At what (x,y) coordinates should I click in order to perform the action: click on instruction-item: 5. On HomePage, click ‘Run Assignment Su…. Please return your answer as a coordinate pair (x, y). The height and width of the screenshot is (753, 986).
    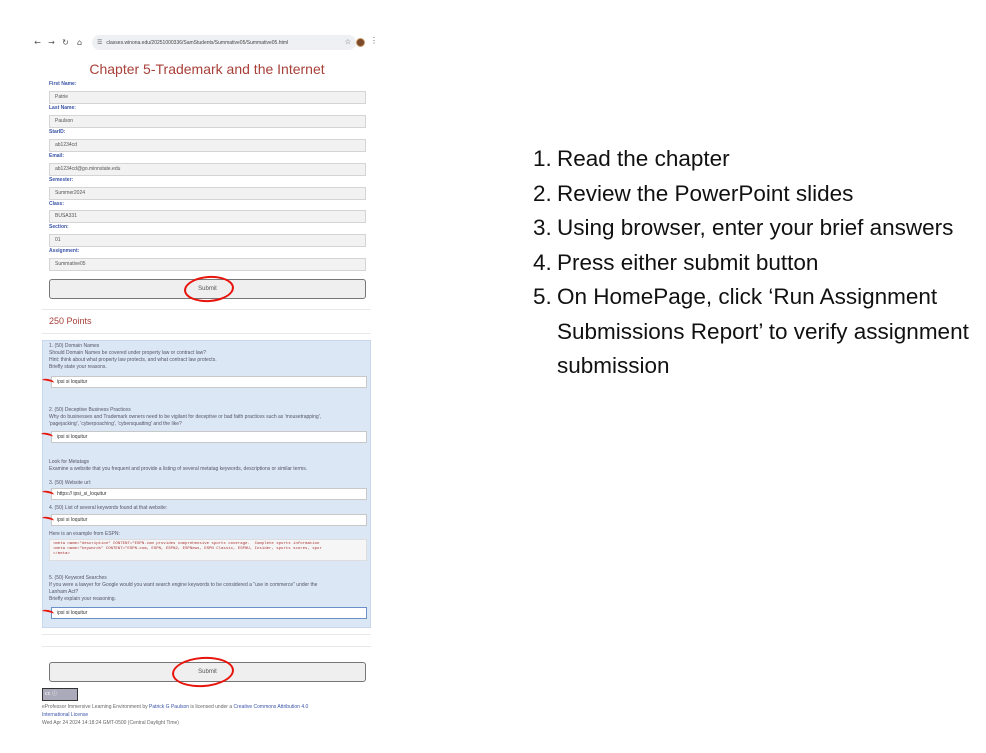
    Looking at the image, I should click on (753, 332).